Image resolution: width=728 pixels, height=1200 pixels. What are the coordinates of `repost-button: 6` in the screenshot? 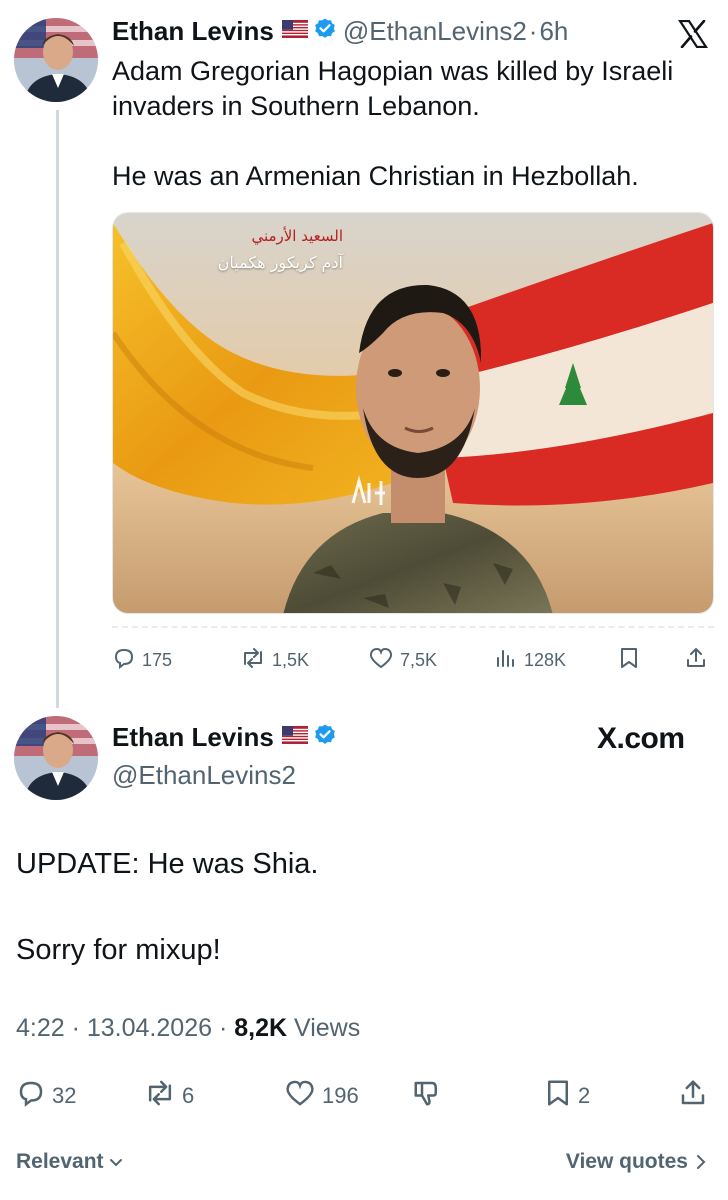 It's located at (169, 1096).